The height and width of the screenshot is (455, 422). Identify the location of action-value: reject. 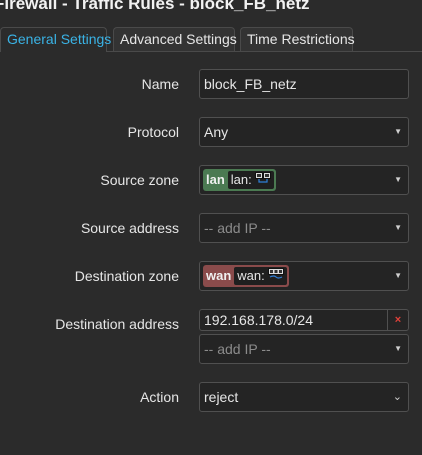
(221, 397).